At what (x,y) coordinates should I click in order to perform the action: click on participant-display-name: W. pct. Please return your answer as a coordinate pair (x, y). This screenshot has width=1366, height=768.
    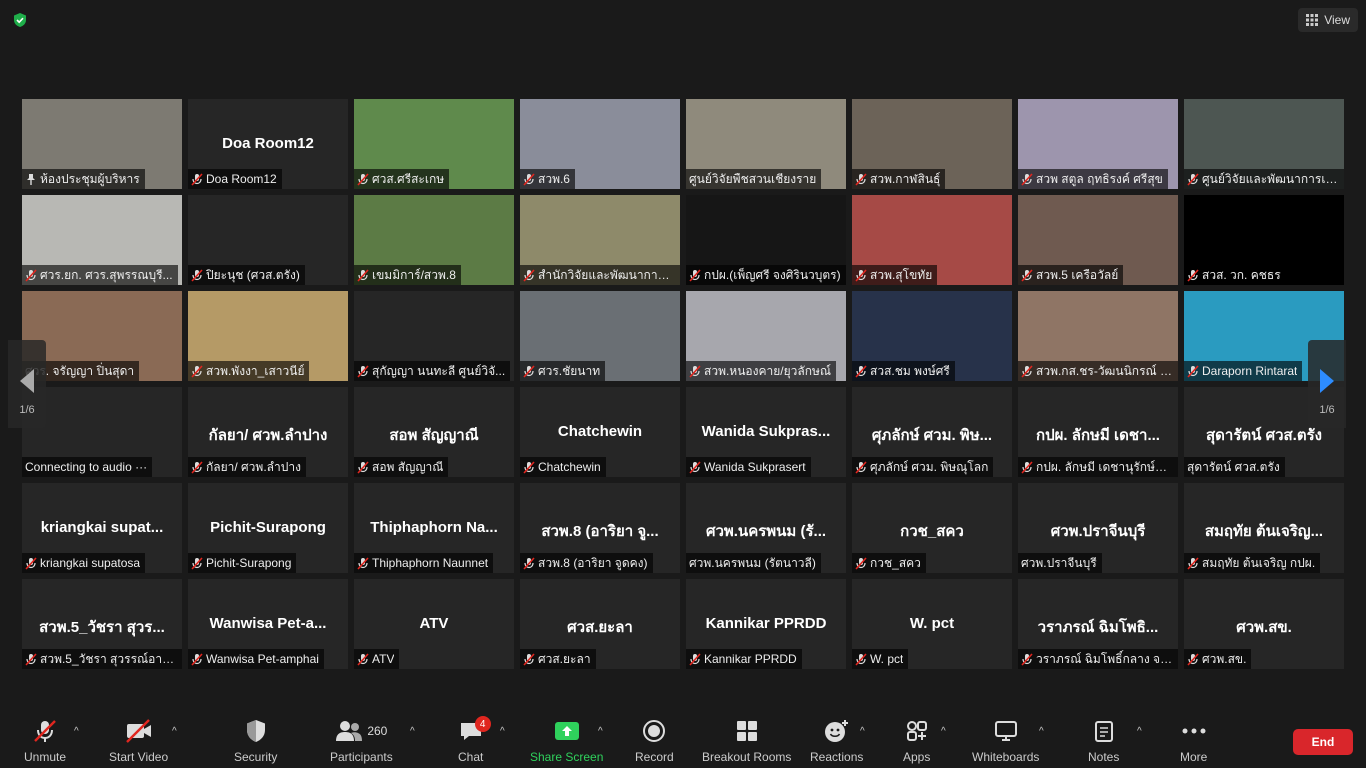
    Looking at the image, I should click on (932, 623).